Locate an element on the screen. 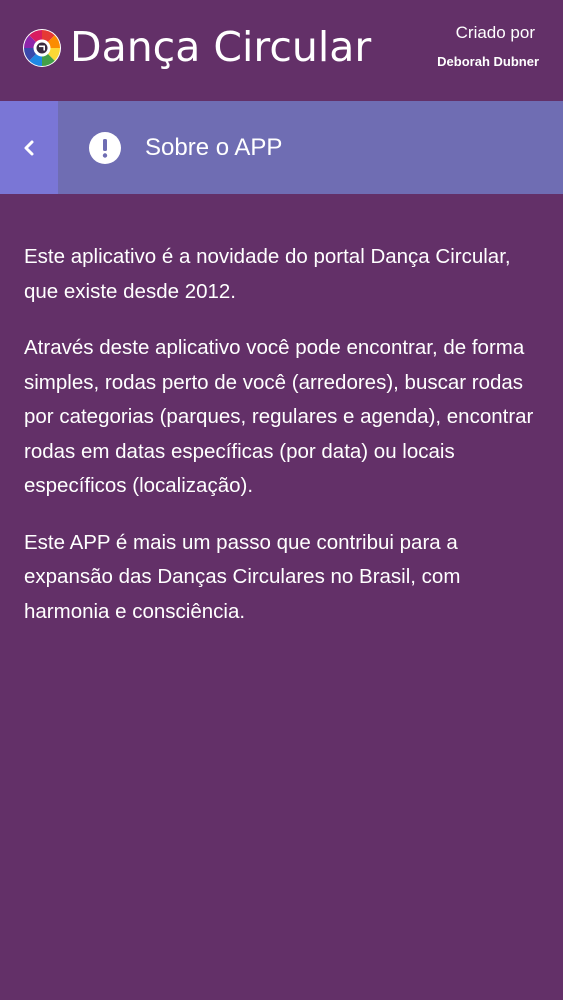 This screenshot has height=1000, width=563. app-brand-title: Dança Circular is located at coordinates (221, 47).